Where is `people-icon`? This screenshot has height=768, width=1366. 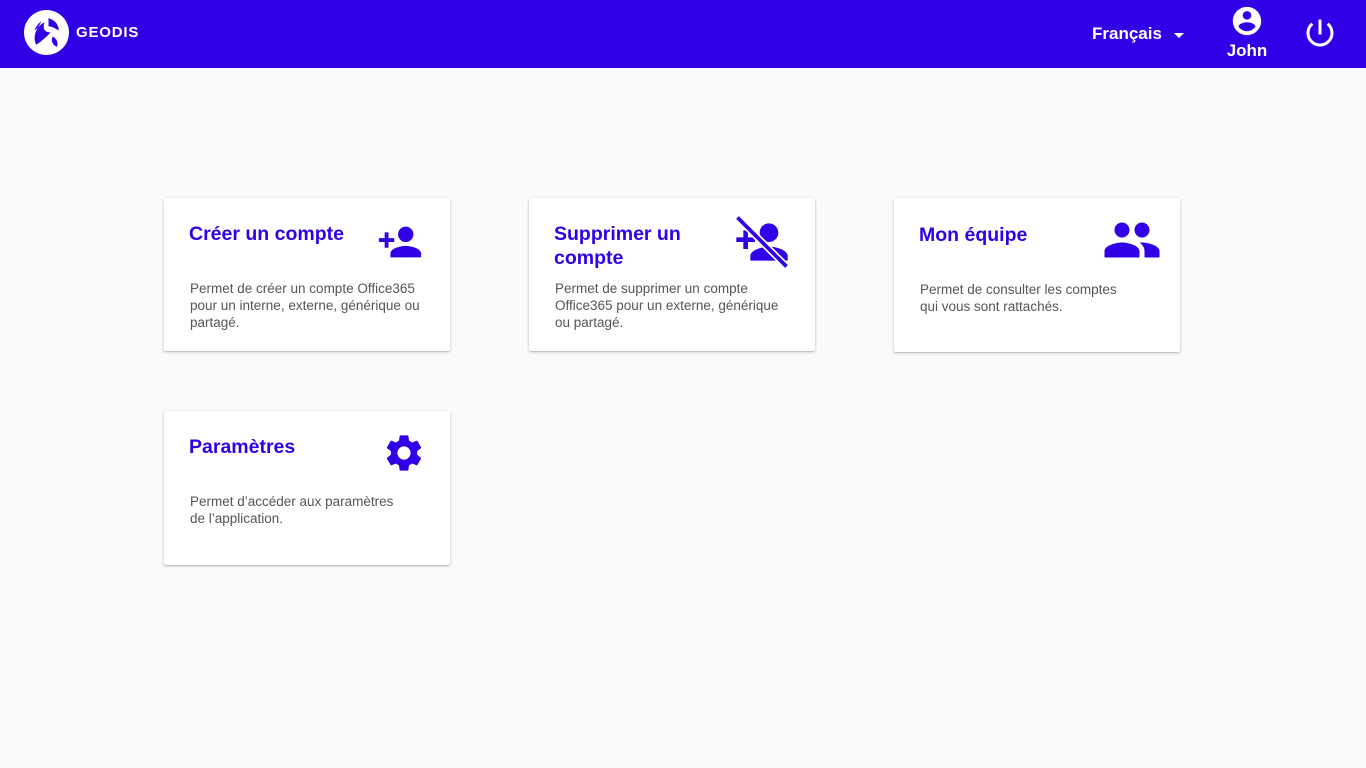
people-icon is located at coordinates (1132, 240).